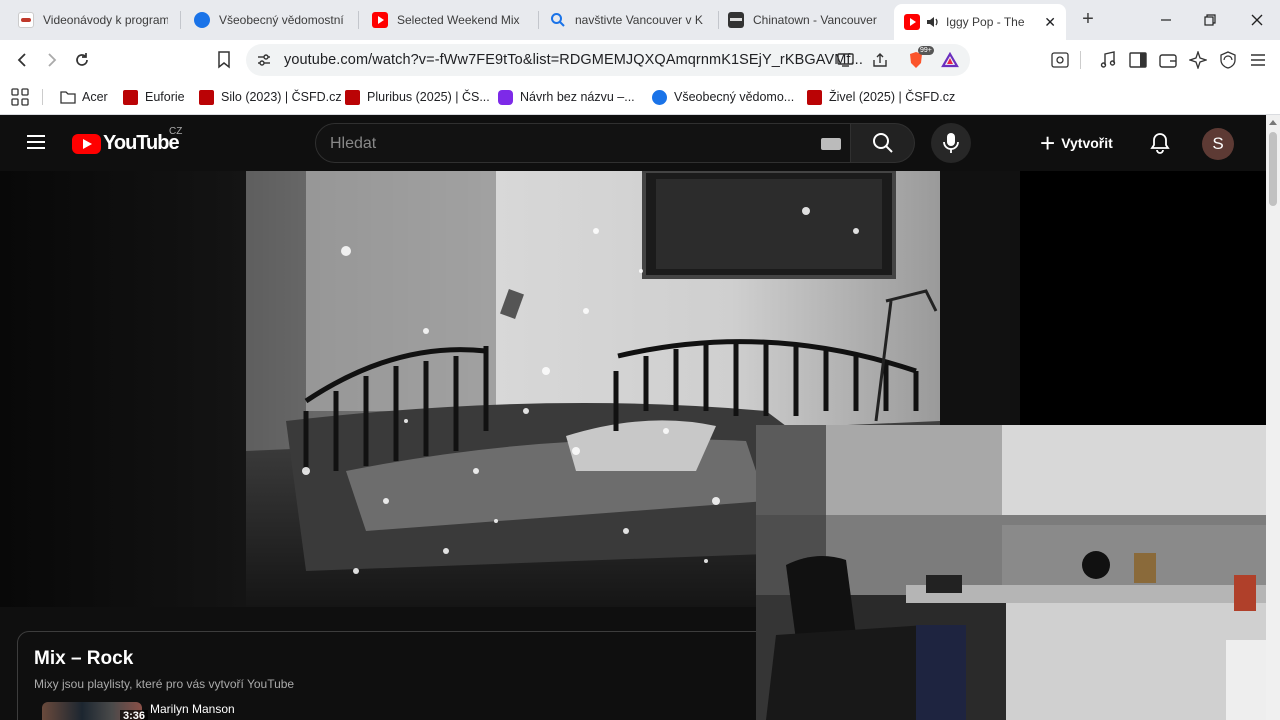 The image size is (1280, 720). Describe the element at coordinates (176, 131) in the screenshot. I see `country-code: CZ` at that location.